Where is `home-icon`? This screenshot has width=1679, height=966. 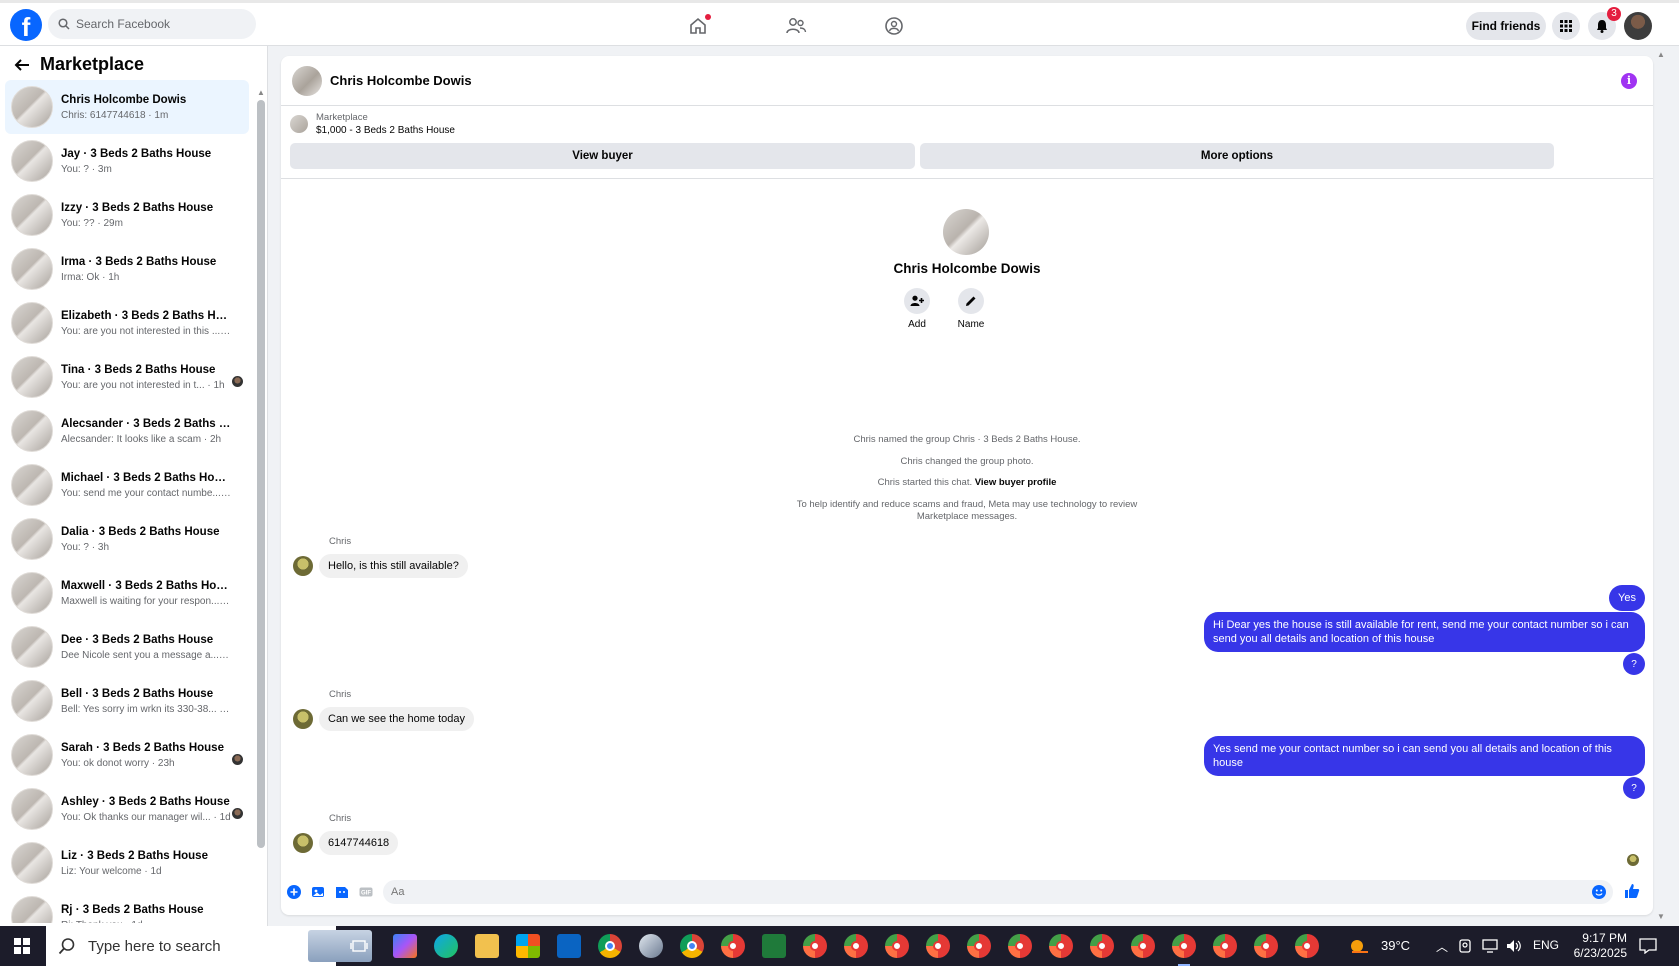 home-icon is located at coordinates (698, 26).